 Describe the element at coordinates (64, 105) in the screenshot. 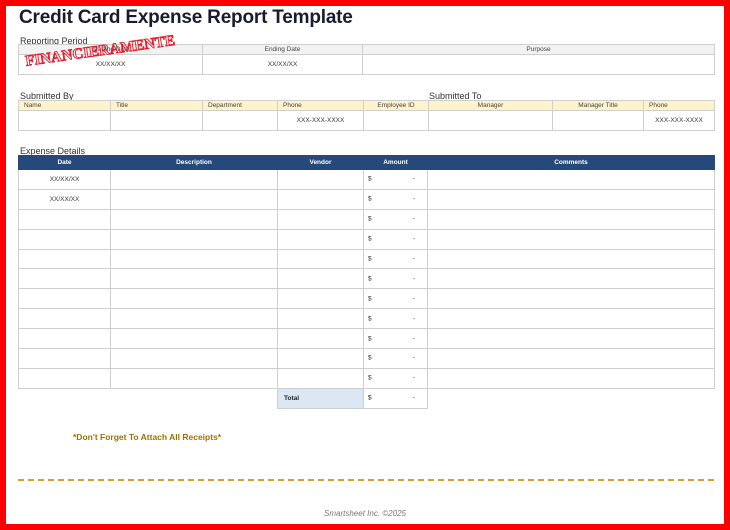

I see `header-name: Name` at that location.